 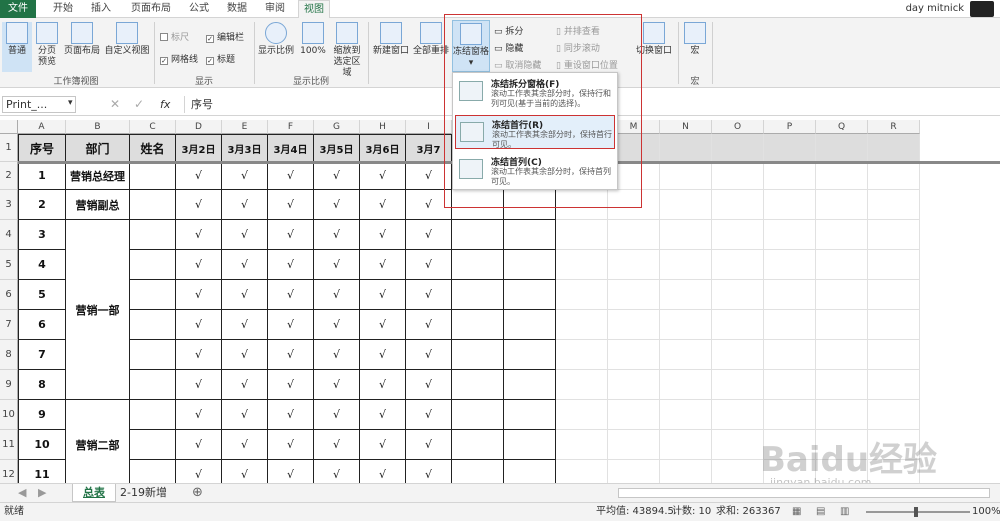 What do you see at coordinates (153, 127) in the screenshot?
I see `column-header: C` at bounding box center [153, 127].